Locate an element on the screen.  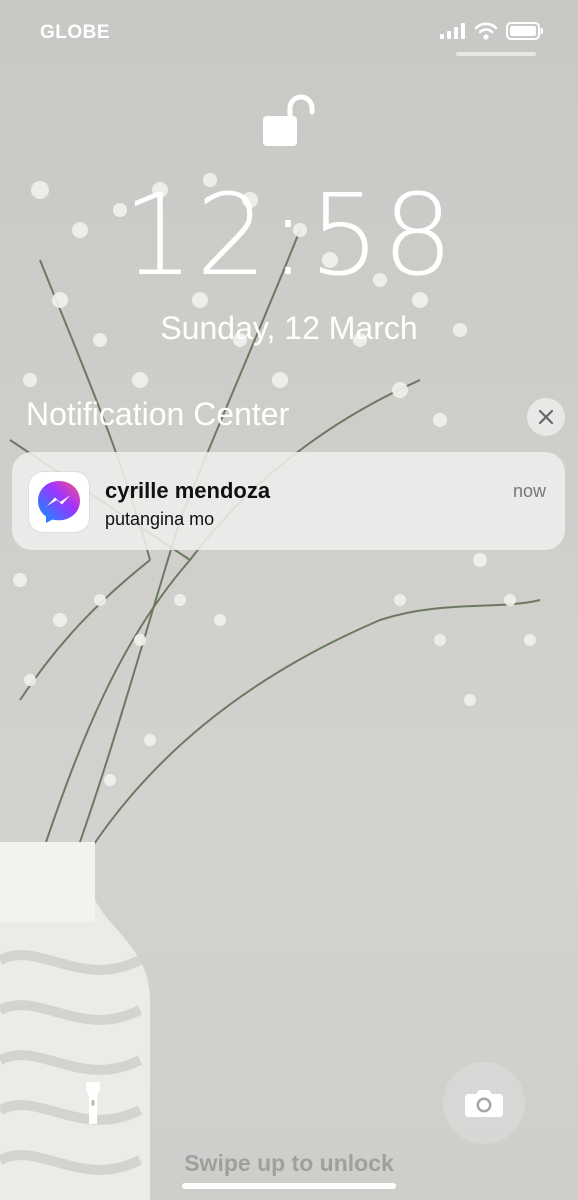
close-icon is located at coordinates (546, 417).